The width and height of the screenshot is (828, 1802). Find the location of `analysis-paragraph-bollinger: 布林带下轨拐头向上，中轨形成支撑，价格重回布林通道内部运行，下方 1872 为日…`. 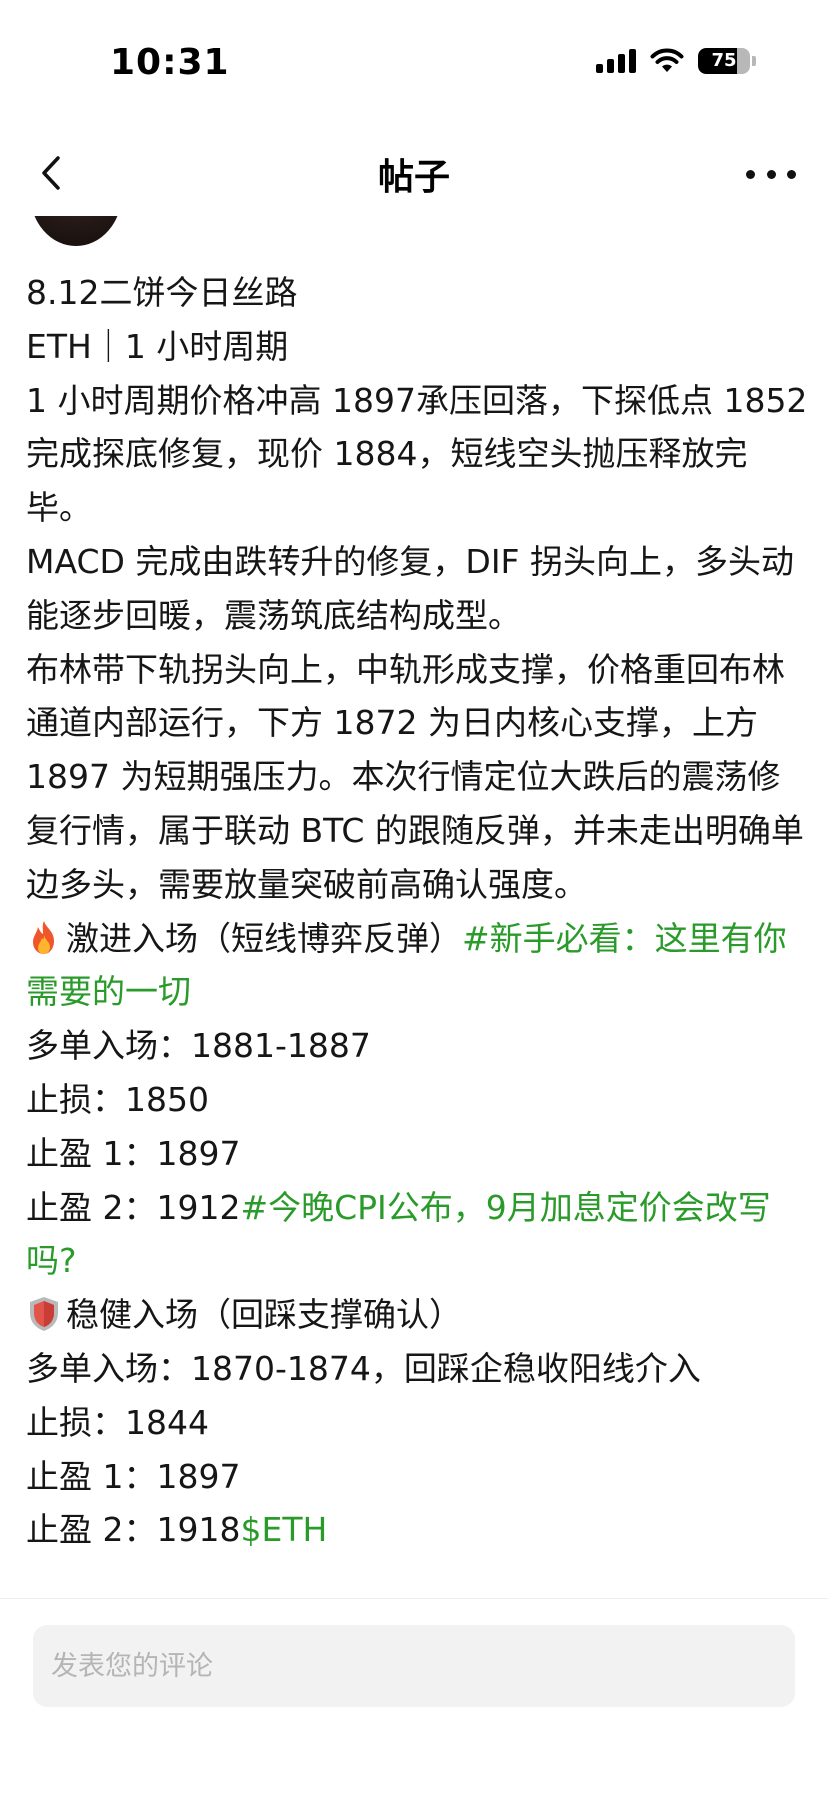

analysis-paragraph-bollinger: 布林带下轨拐头向上，中轨形成支撑，价格重回布林通道内部运行，下方 1872 为日… is located at coordinates (415, 776).